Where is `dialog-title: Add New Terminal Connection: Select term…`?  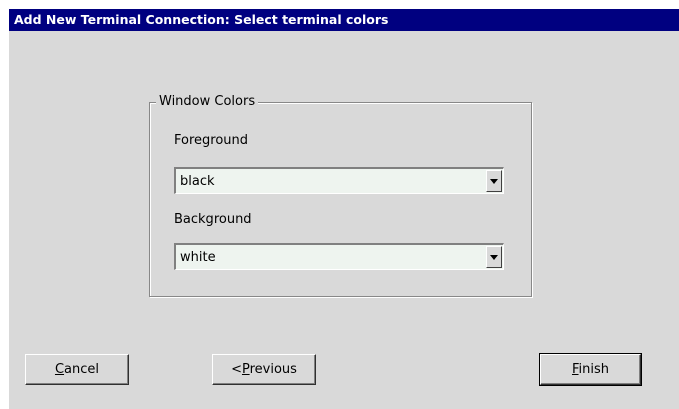 dialog-title: Add New Terminal Connection: Select term… is located at coordinates (201, 19).